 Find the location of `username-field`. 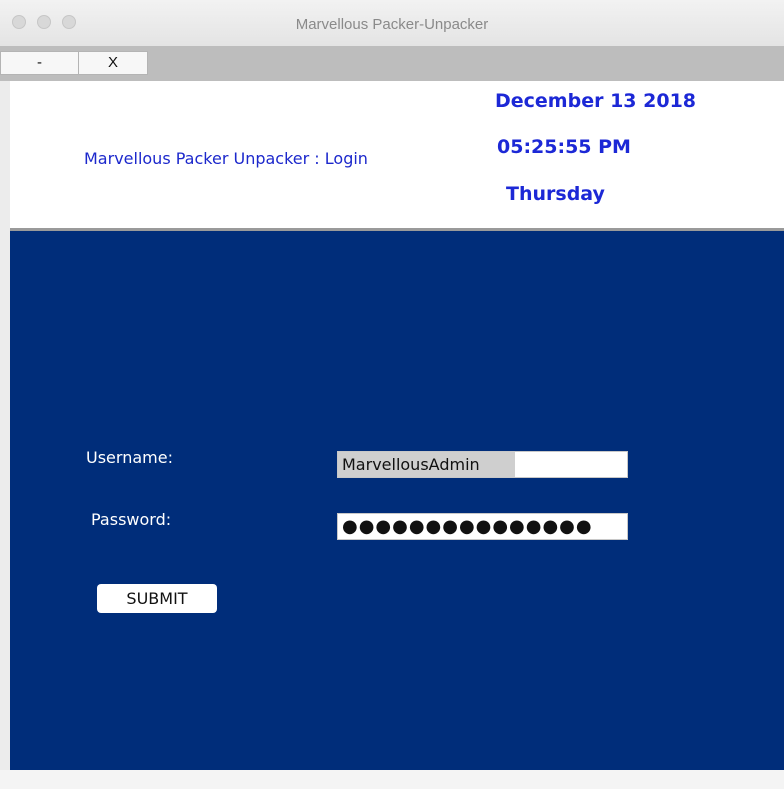

username-field is located at coordinates (482, 464).